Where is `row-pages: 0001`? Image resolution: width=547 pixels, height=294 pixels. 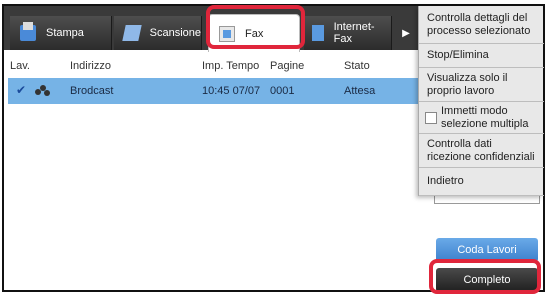
row-pages: 0001 is located at coordinates (282, 91).